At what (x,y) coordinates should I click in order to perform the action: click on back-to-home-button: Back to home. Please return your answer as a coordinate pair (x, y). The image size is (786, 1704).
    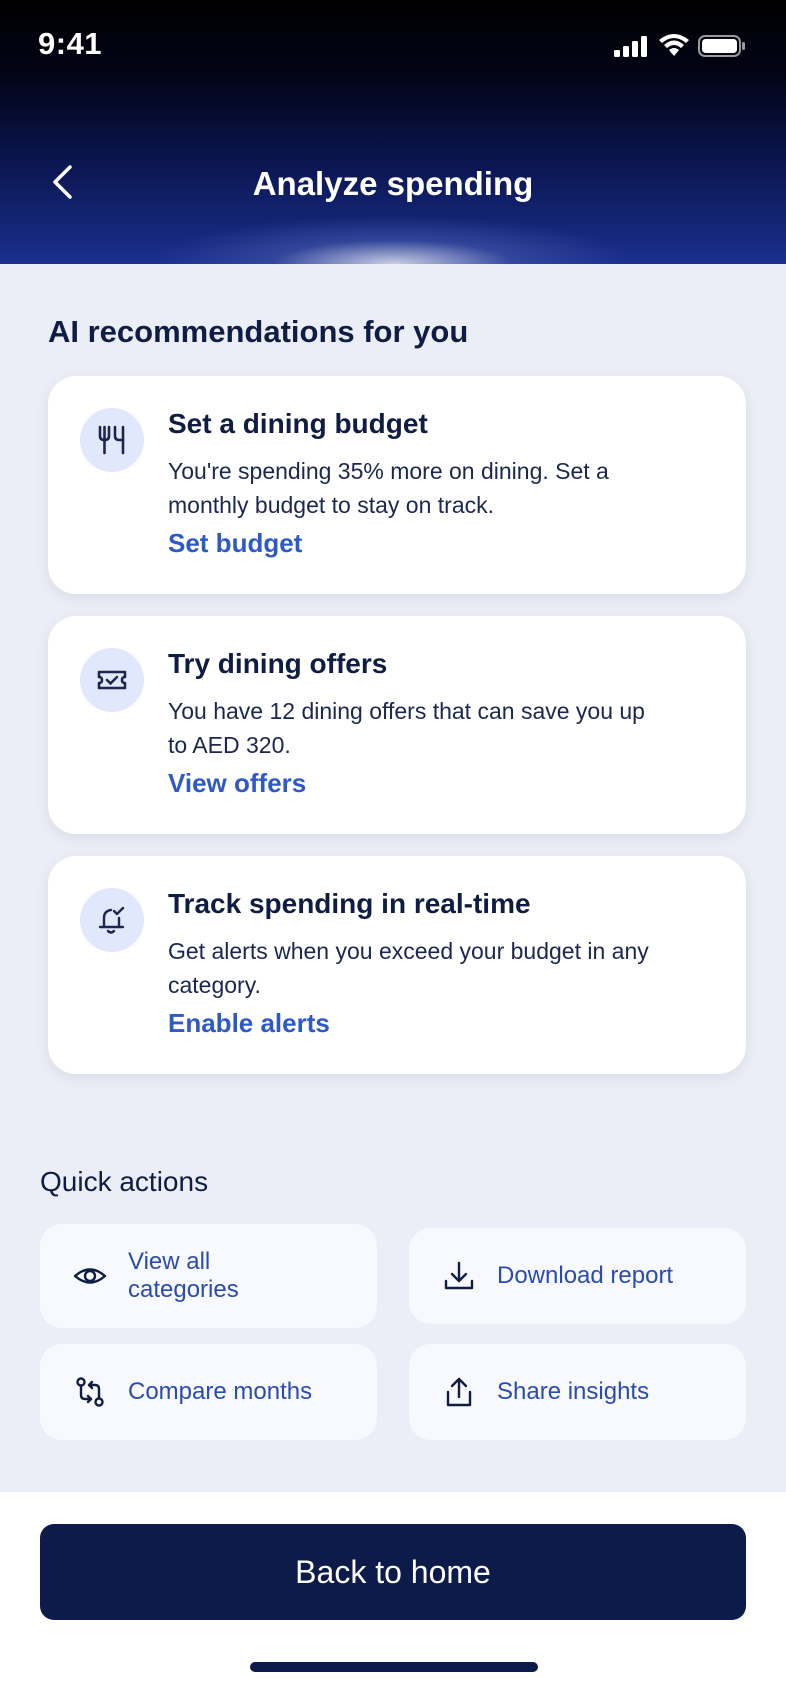
    Looking at the image, I should click on (393, 1572).